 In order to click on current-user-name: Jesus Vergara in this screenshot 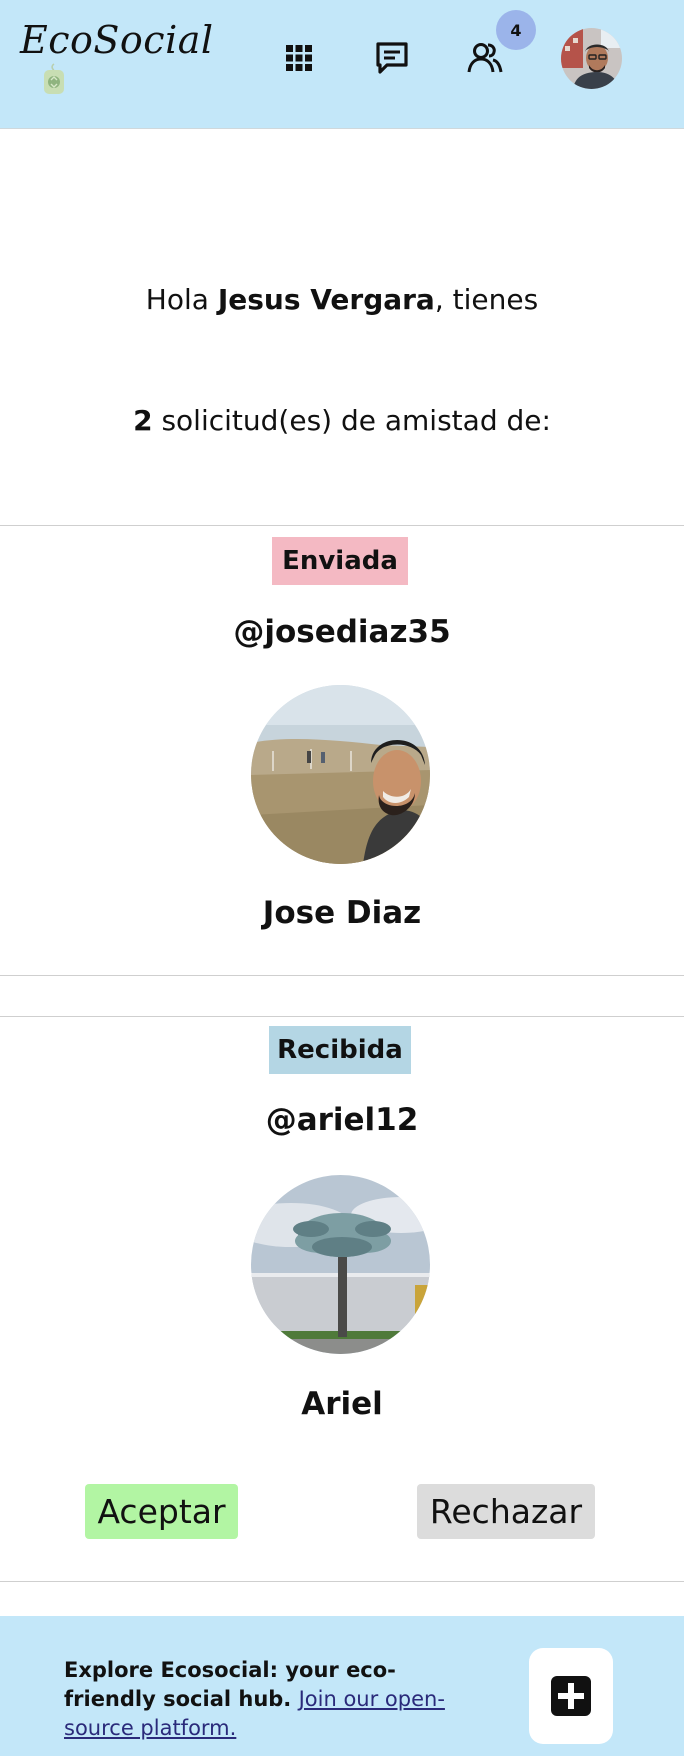, I will do `click(326, 299)`.